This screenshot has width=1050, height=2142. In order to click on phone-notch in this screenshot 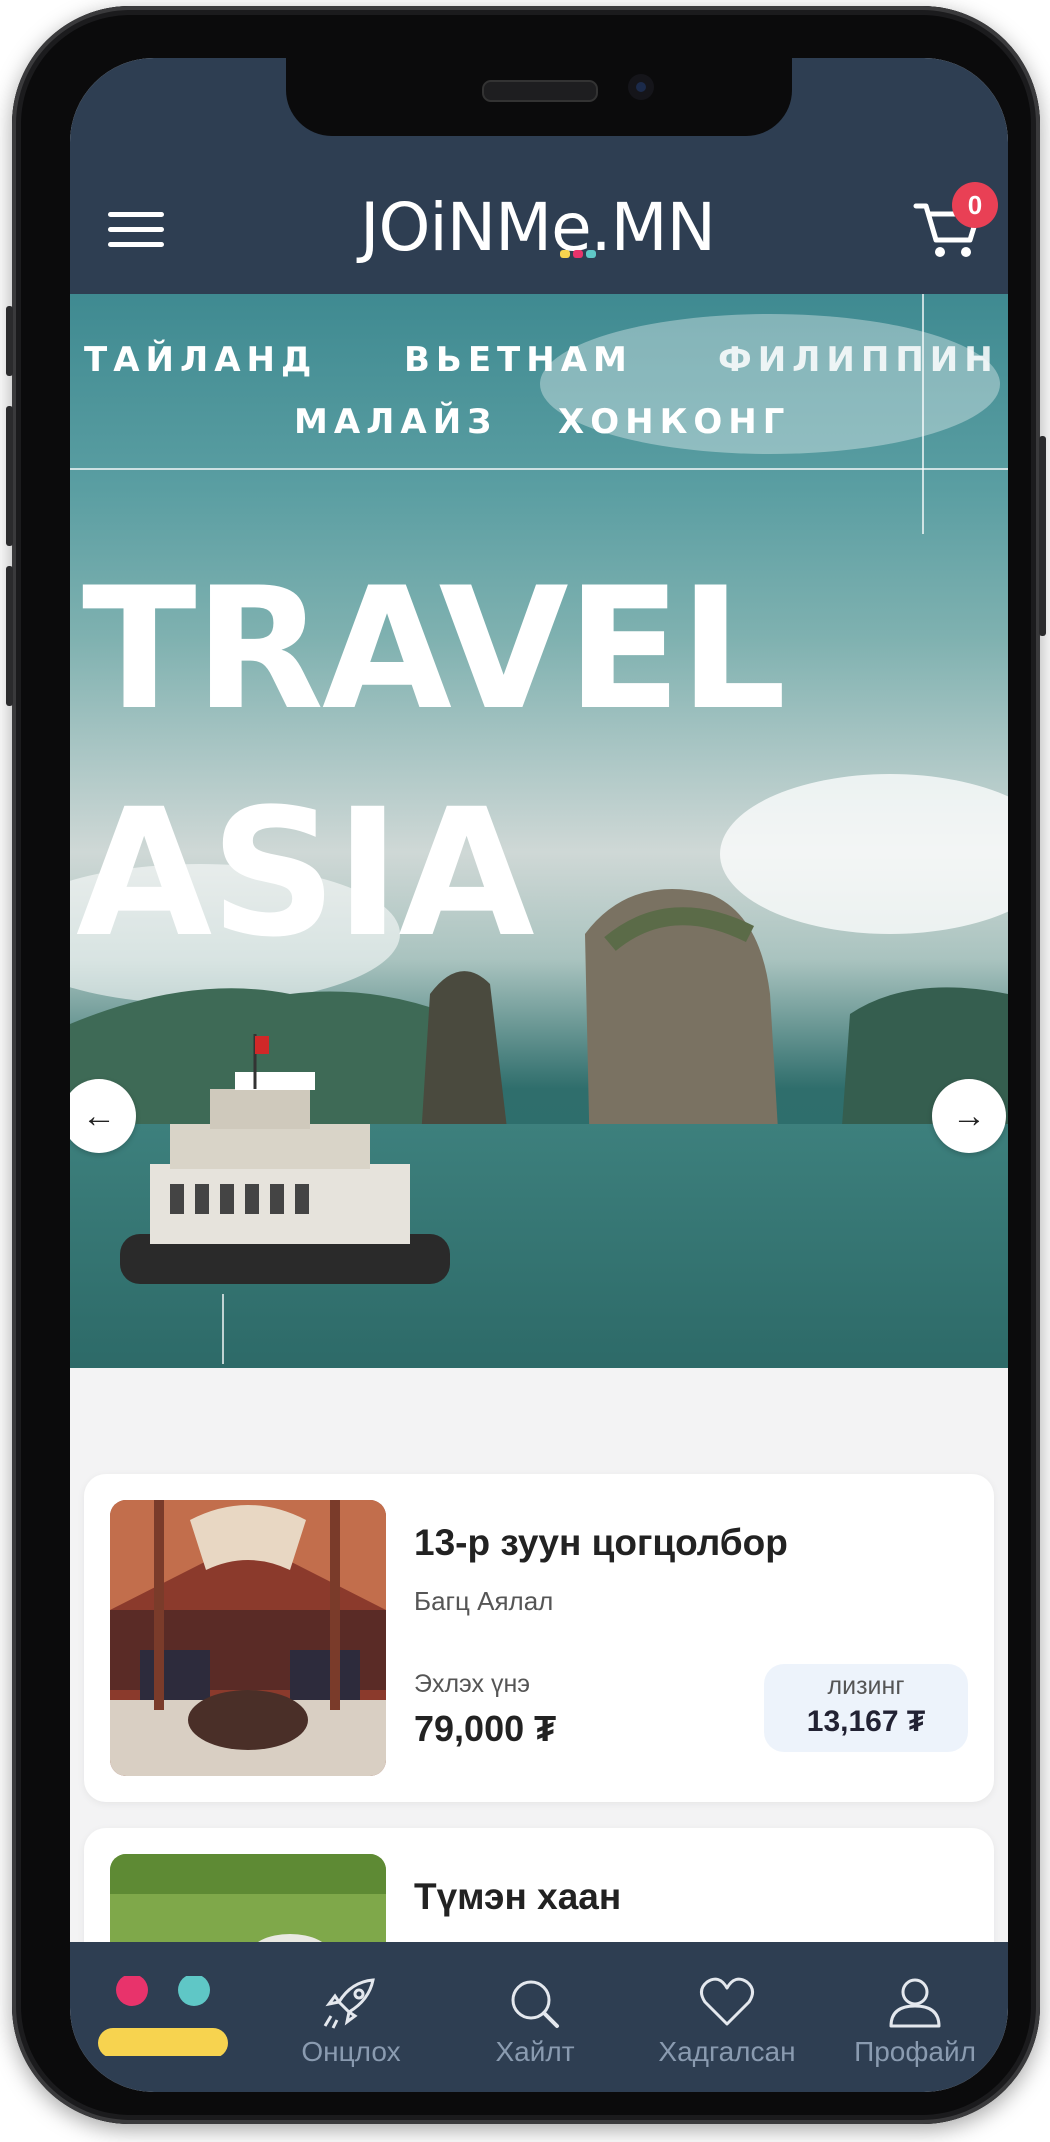, I will do `click(539, 97)`.